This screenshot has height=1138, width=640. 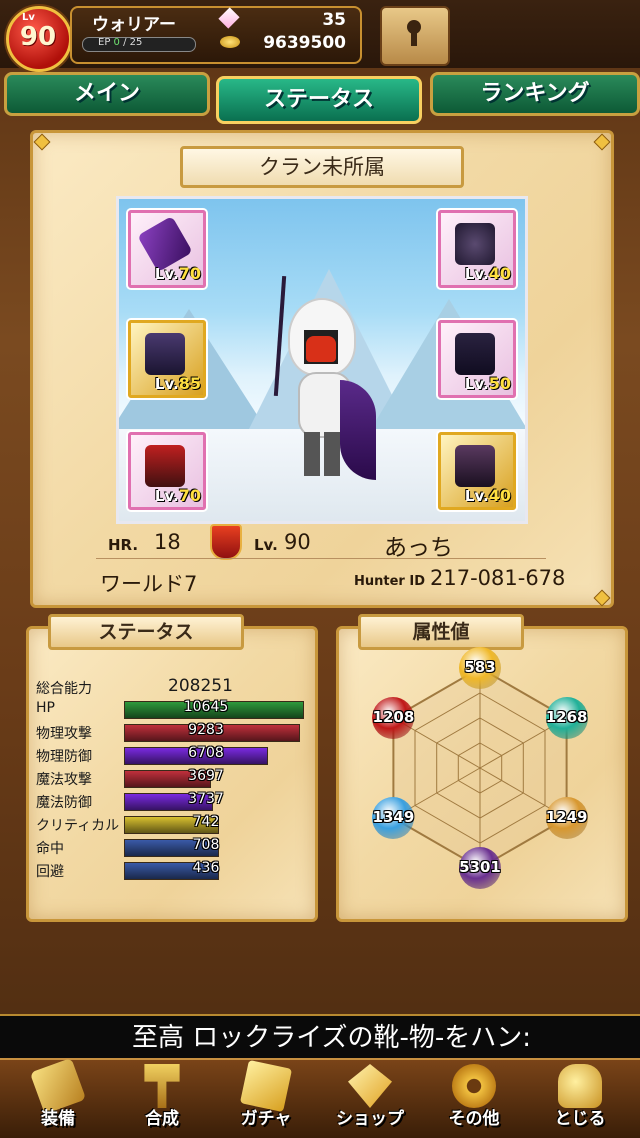 I want to click on player-name: あっち, so click(x=418, y=548).